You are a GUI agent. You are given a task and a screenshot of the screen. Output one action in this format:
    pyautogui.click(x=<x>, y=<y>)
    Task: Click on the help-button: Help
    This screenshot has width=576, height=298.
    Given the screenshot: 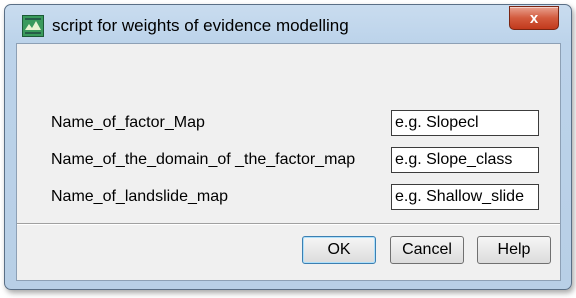 What is the action you would take?
    pyautogui.click(x=514, y=250)
    